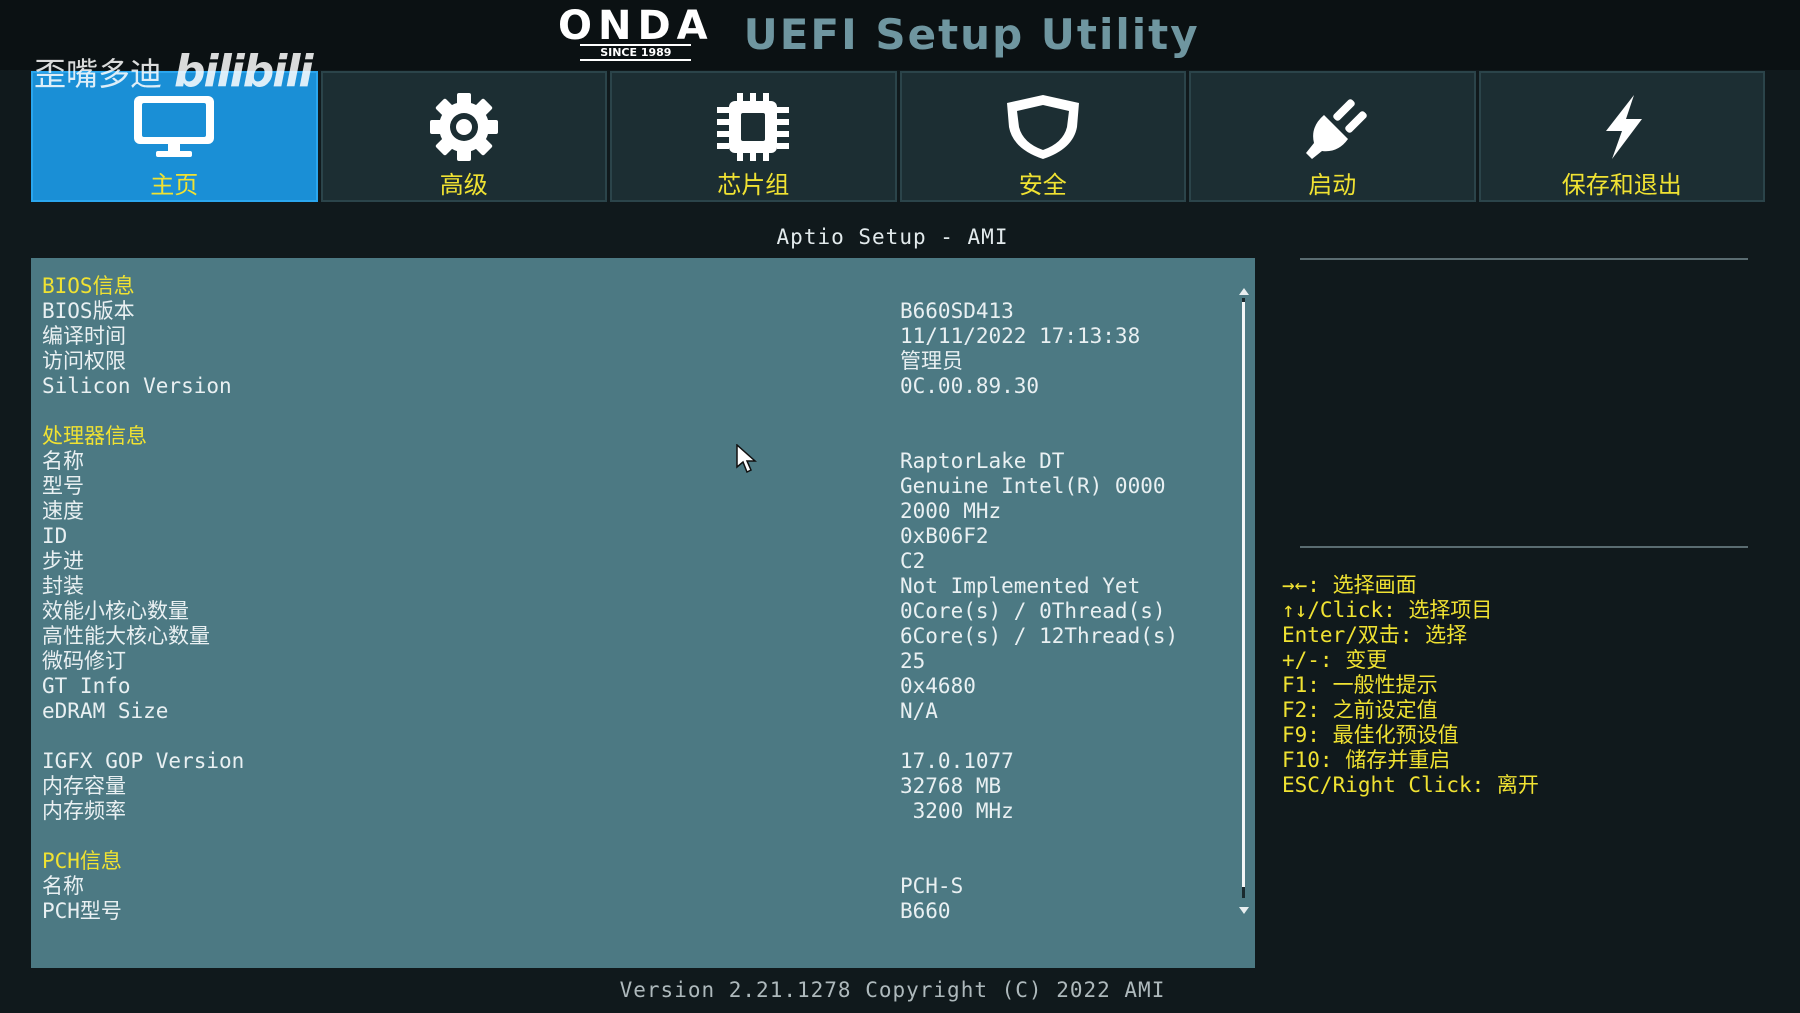  What do you see at coordinates (919, 711) in the screenshot?
I see `info-value: N/A` at bounding box center [919, 711].